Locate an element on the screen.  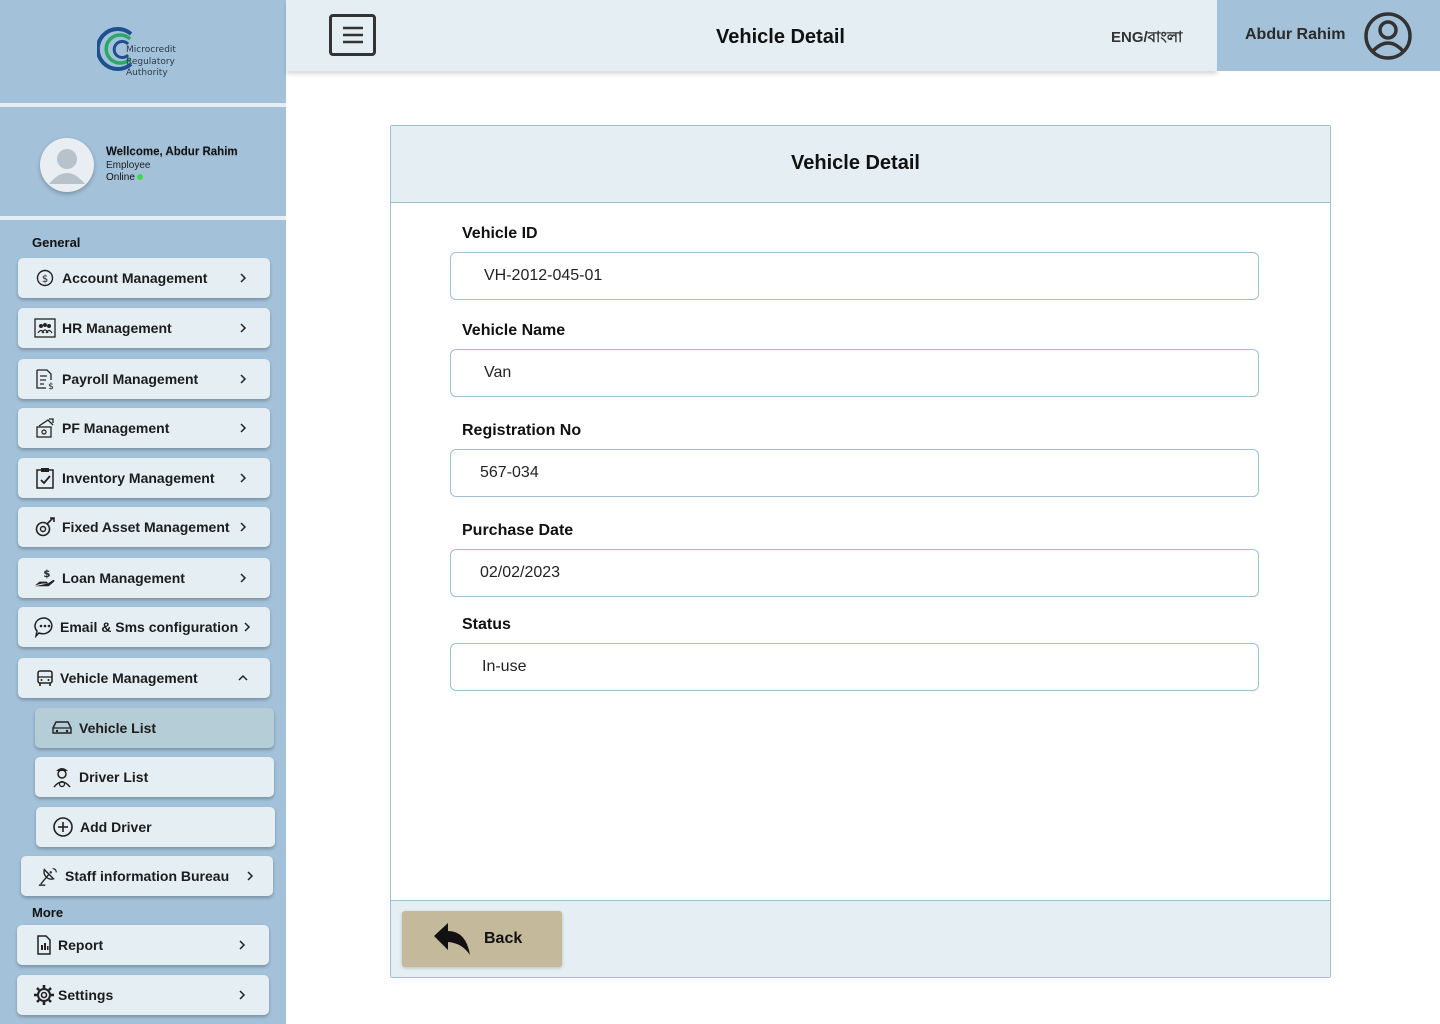
card-header: Vehicle Detail is located at coordinates (860, 164).